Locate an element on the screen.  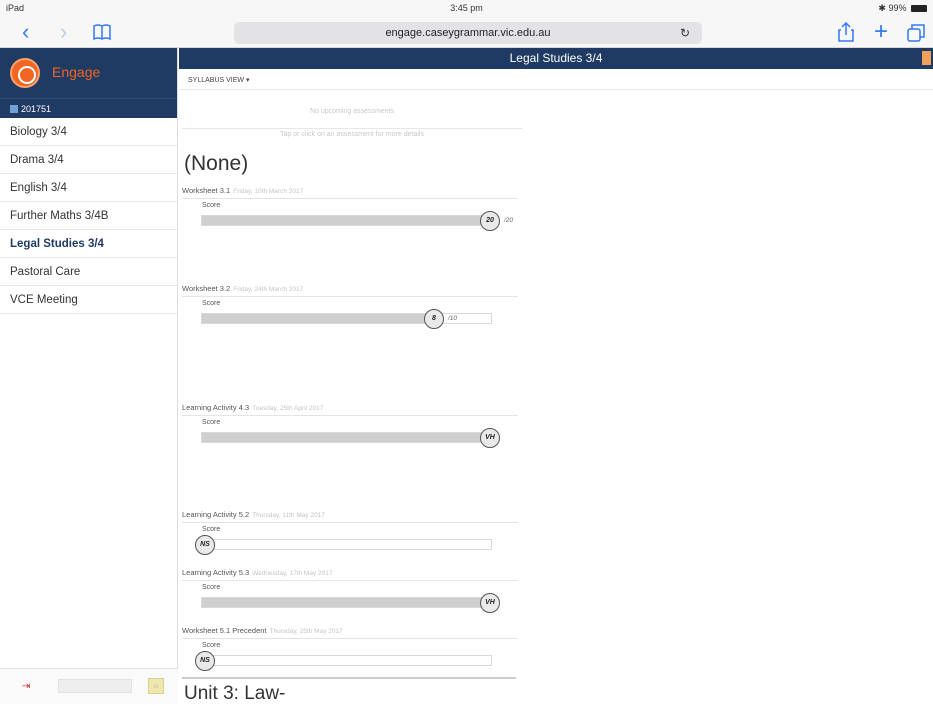
assessment-title-row: Worksheet 3.2 Friday, 24th March 2017 is located at coordinates (350, 290).